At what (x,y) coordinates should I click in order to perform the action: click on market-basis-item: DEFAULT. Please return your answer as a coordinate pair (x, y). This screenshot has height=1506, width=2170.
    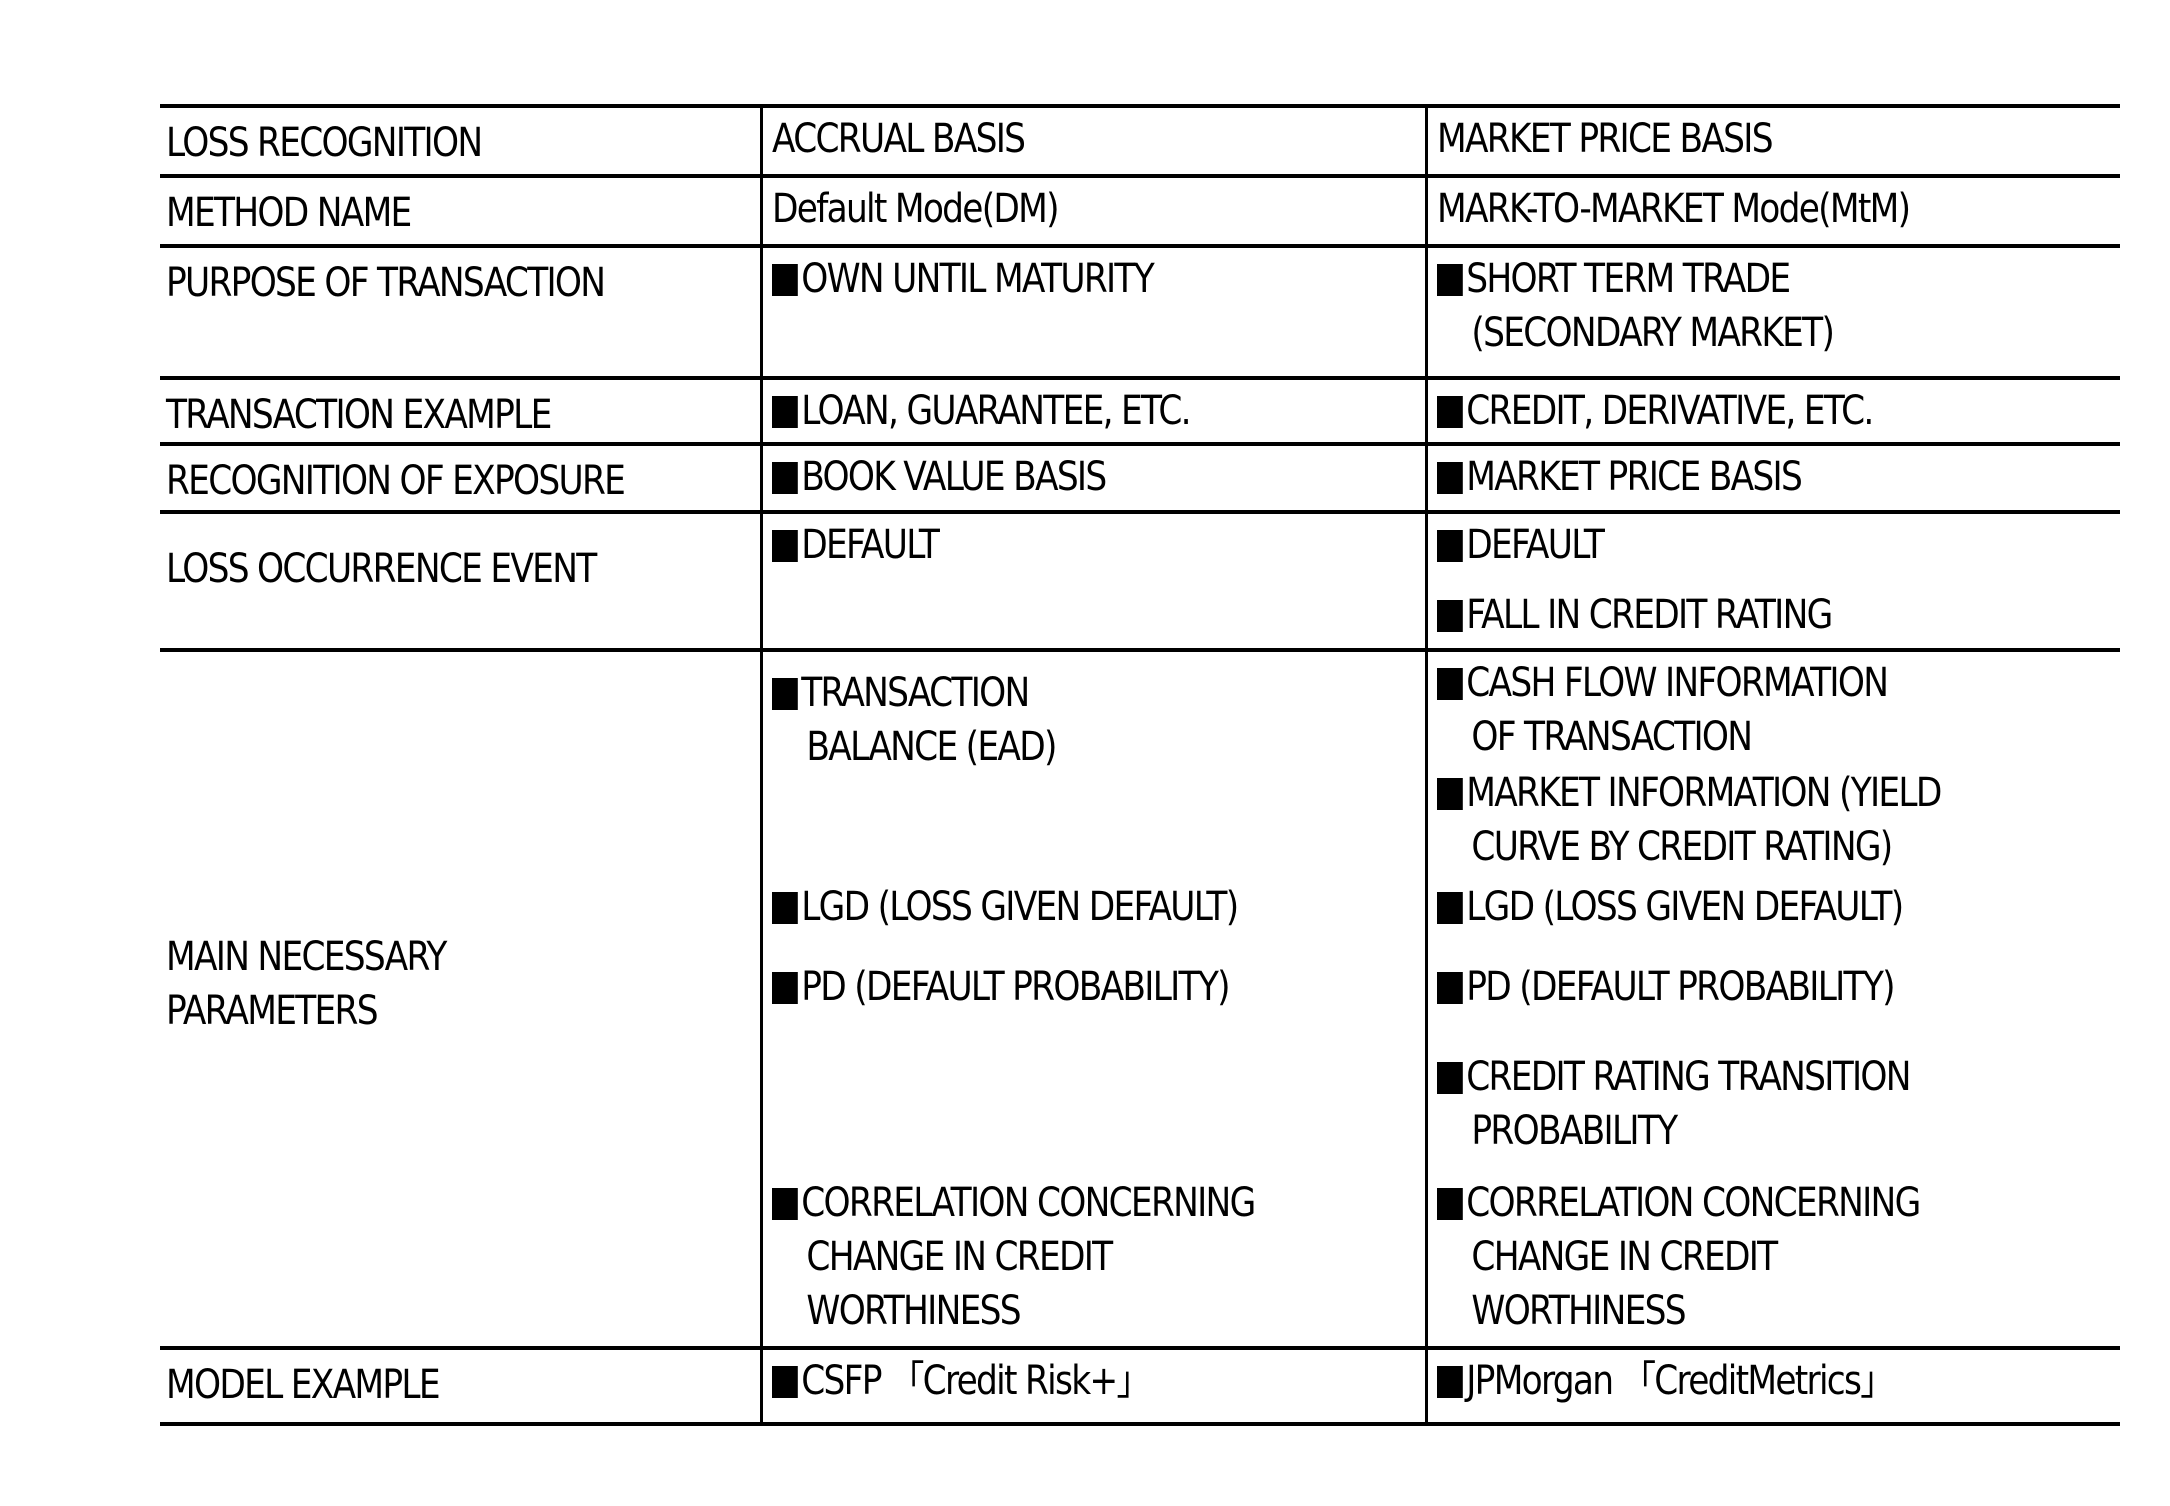
    Looking at the image, I should click on (1521, 545).